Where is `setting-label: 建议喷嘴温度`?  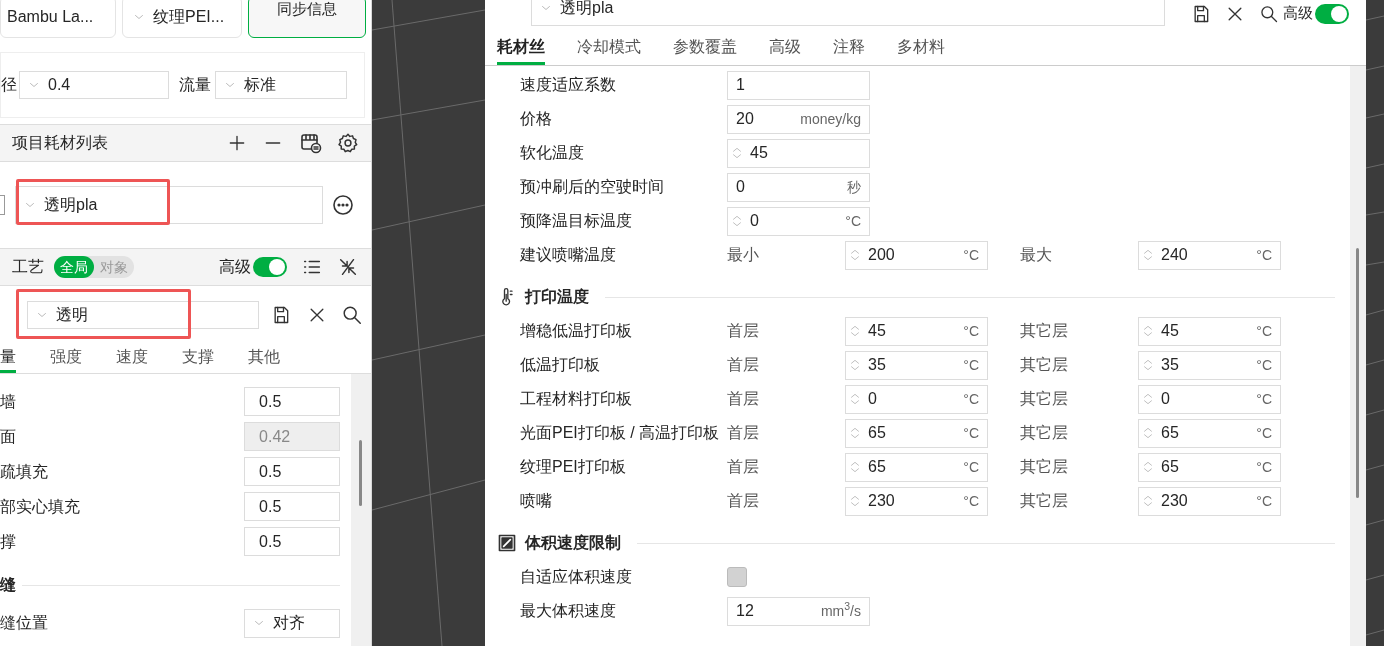
setting-label: 建议喷嘴温度 is located at coordinates (568, 255).